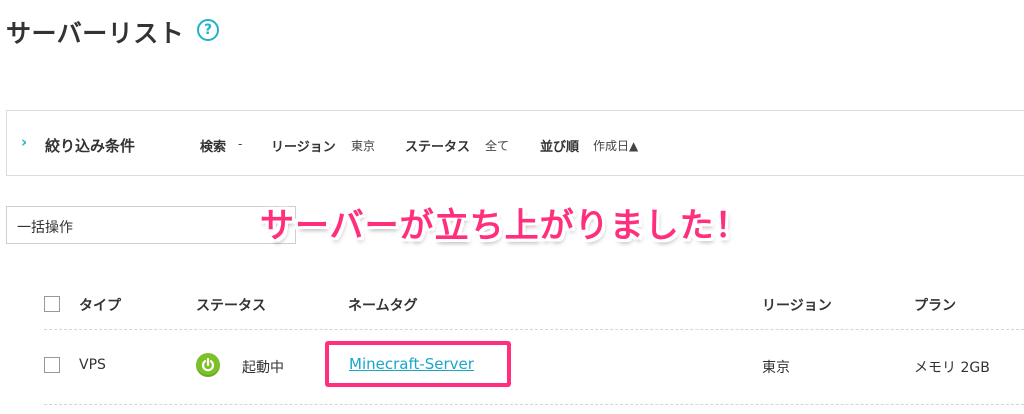 The image size is (1024, 414). What do you see at coordinates (240, 144) in the screenshot?
I see `filter-value-search: -` at bounding box center [240, 144].